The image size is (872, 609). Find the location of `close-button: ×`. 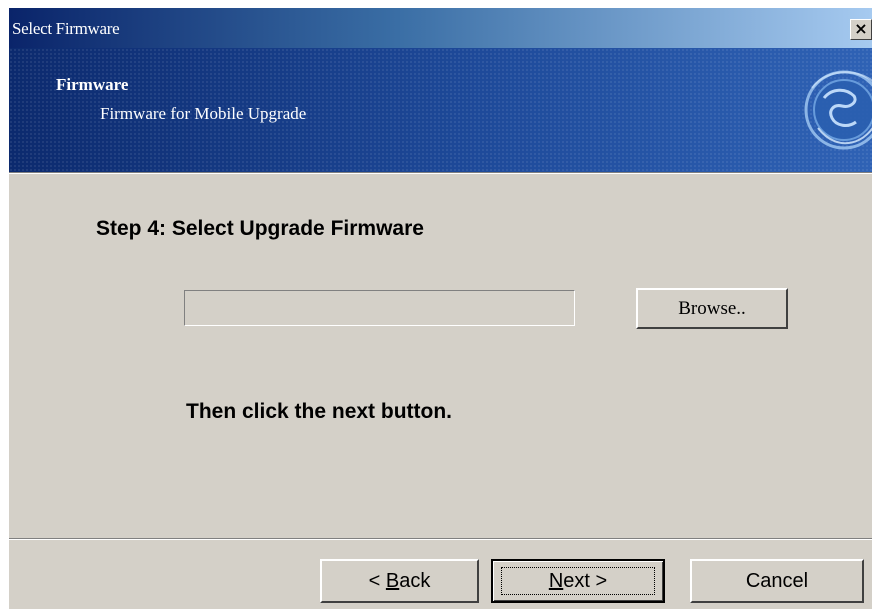

close-button: × is located at coordinates (861, 29).